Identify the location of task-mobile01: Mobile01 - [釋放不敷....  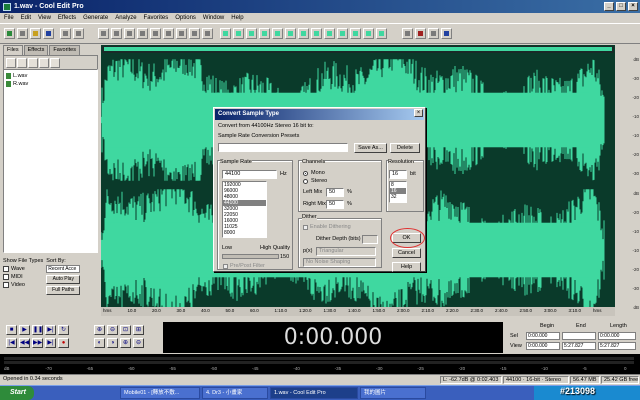
(160, 393).